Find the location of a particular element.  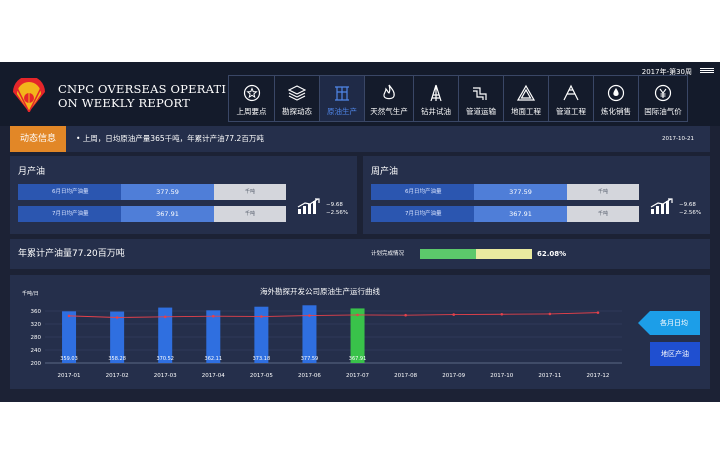

panel-title: 周产油 is located at coordinates (385, 172).